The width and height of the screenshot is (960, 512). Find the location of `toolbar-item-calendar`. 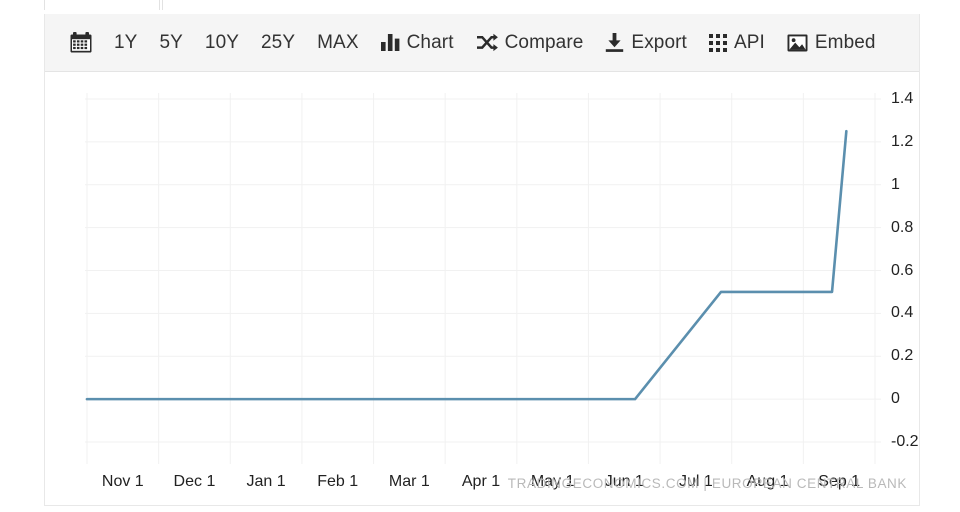

toolbar-item-calendar is located at coordinates (81, 43).